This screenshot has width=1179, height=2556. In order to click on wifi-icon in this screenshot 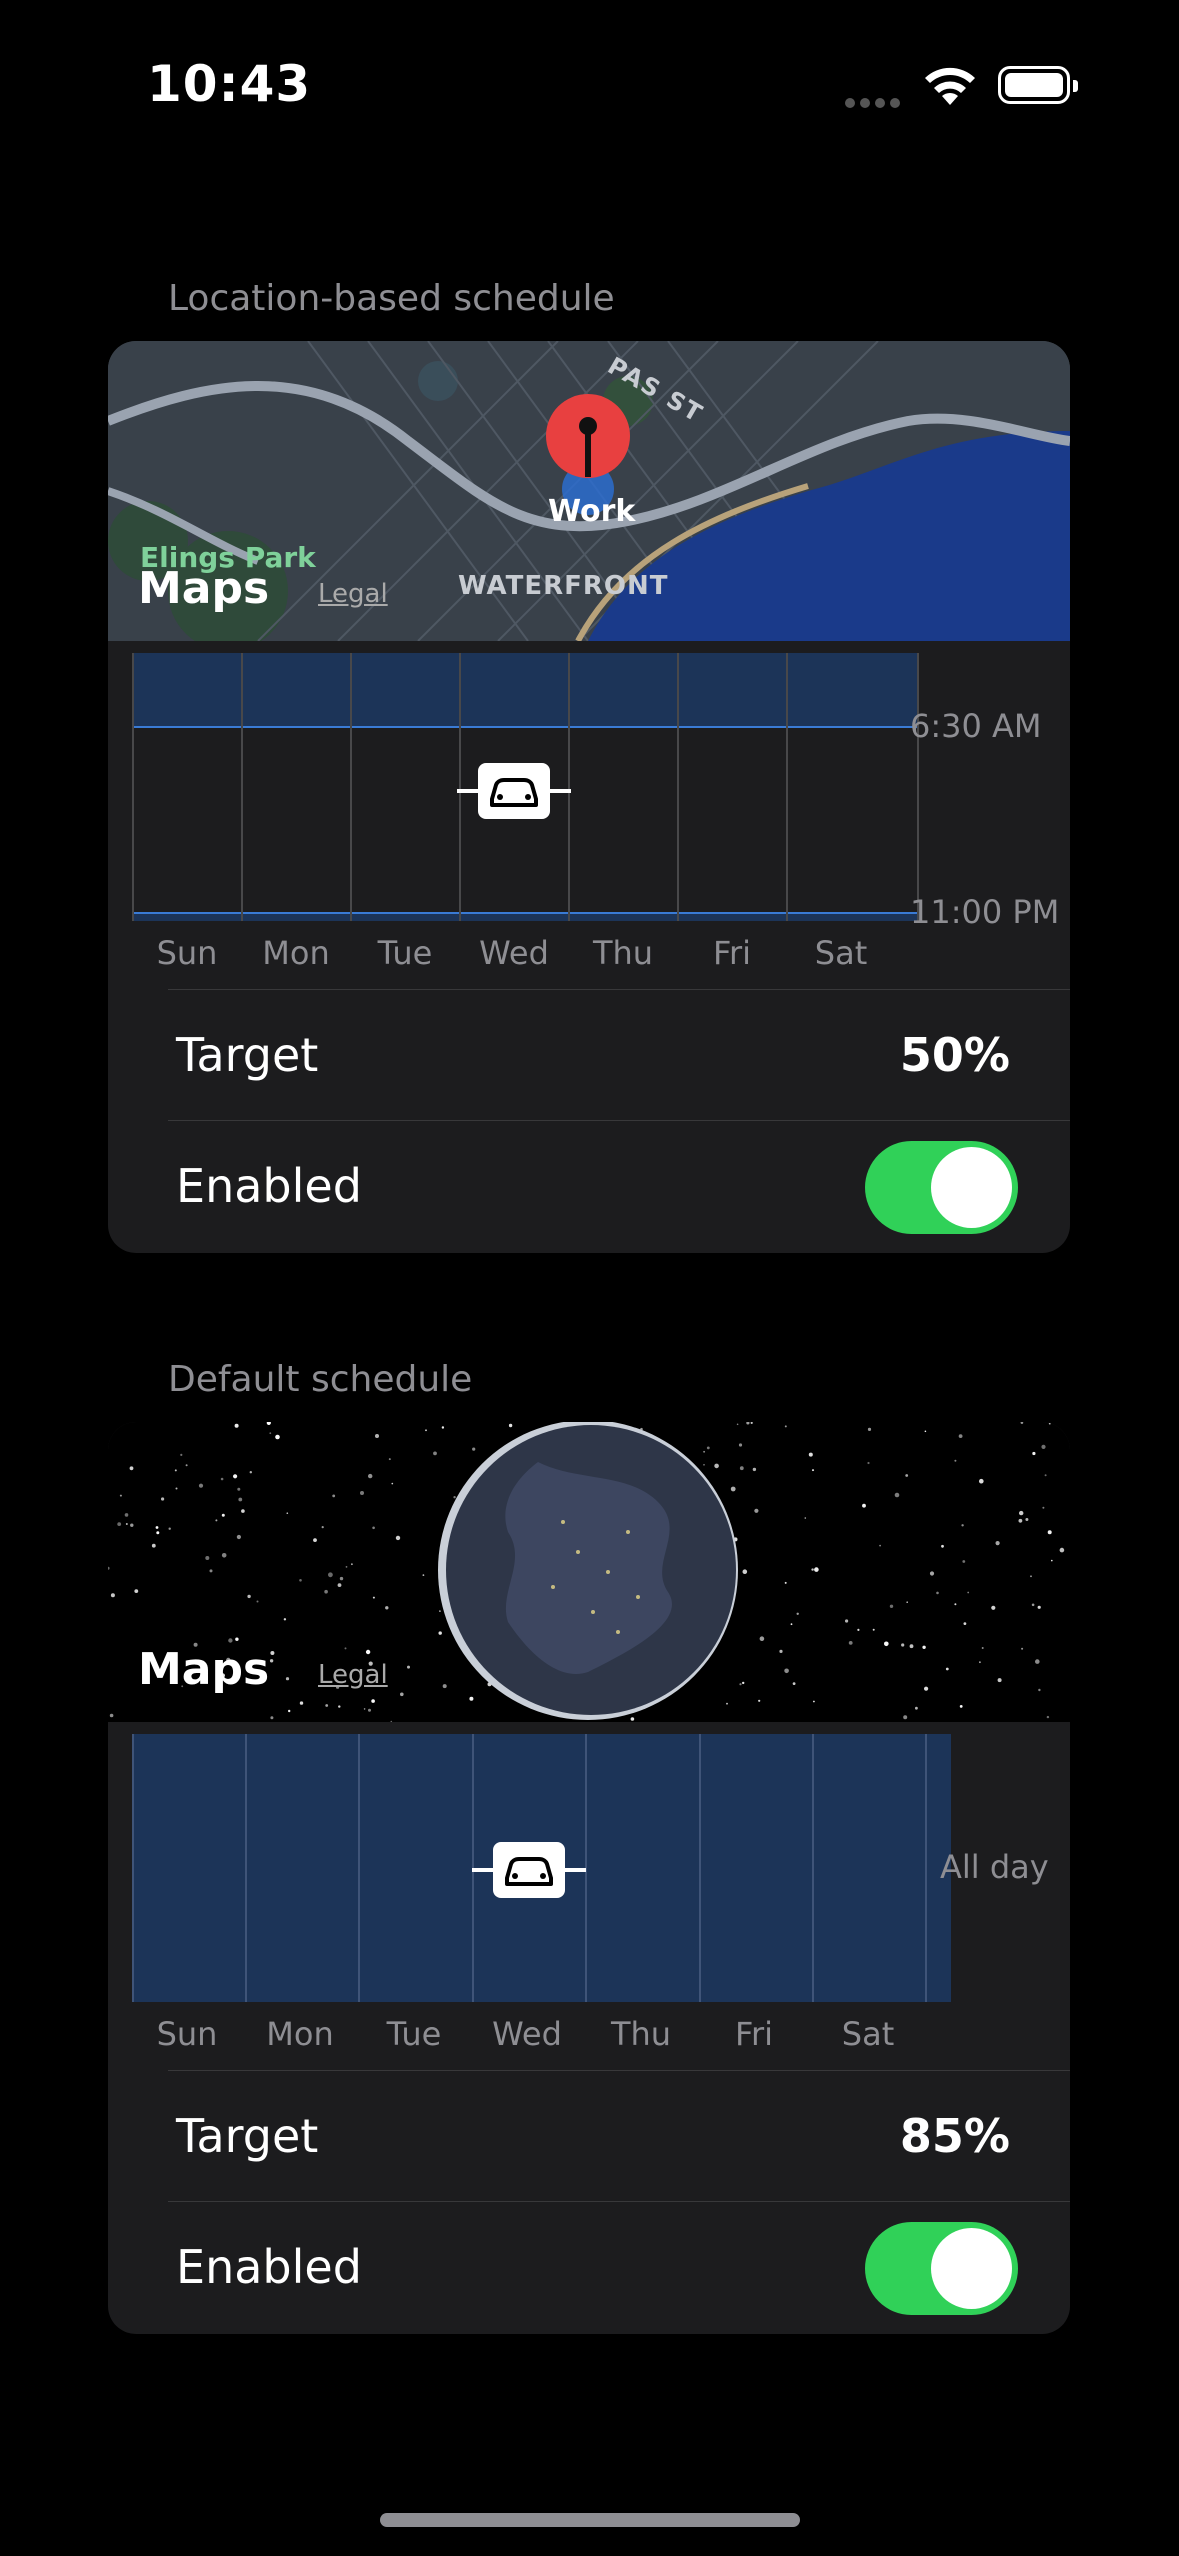, I will do `click(950, 86)`.